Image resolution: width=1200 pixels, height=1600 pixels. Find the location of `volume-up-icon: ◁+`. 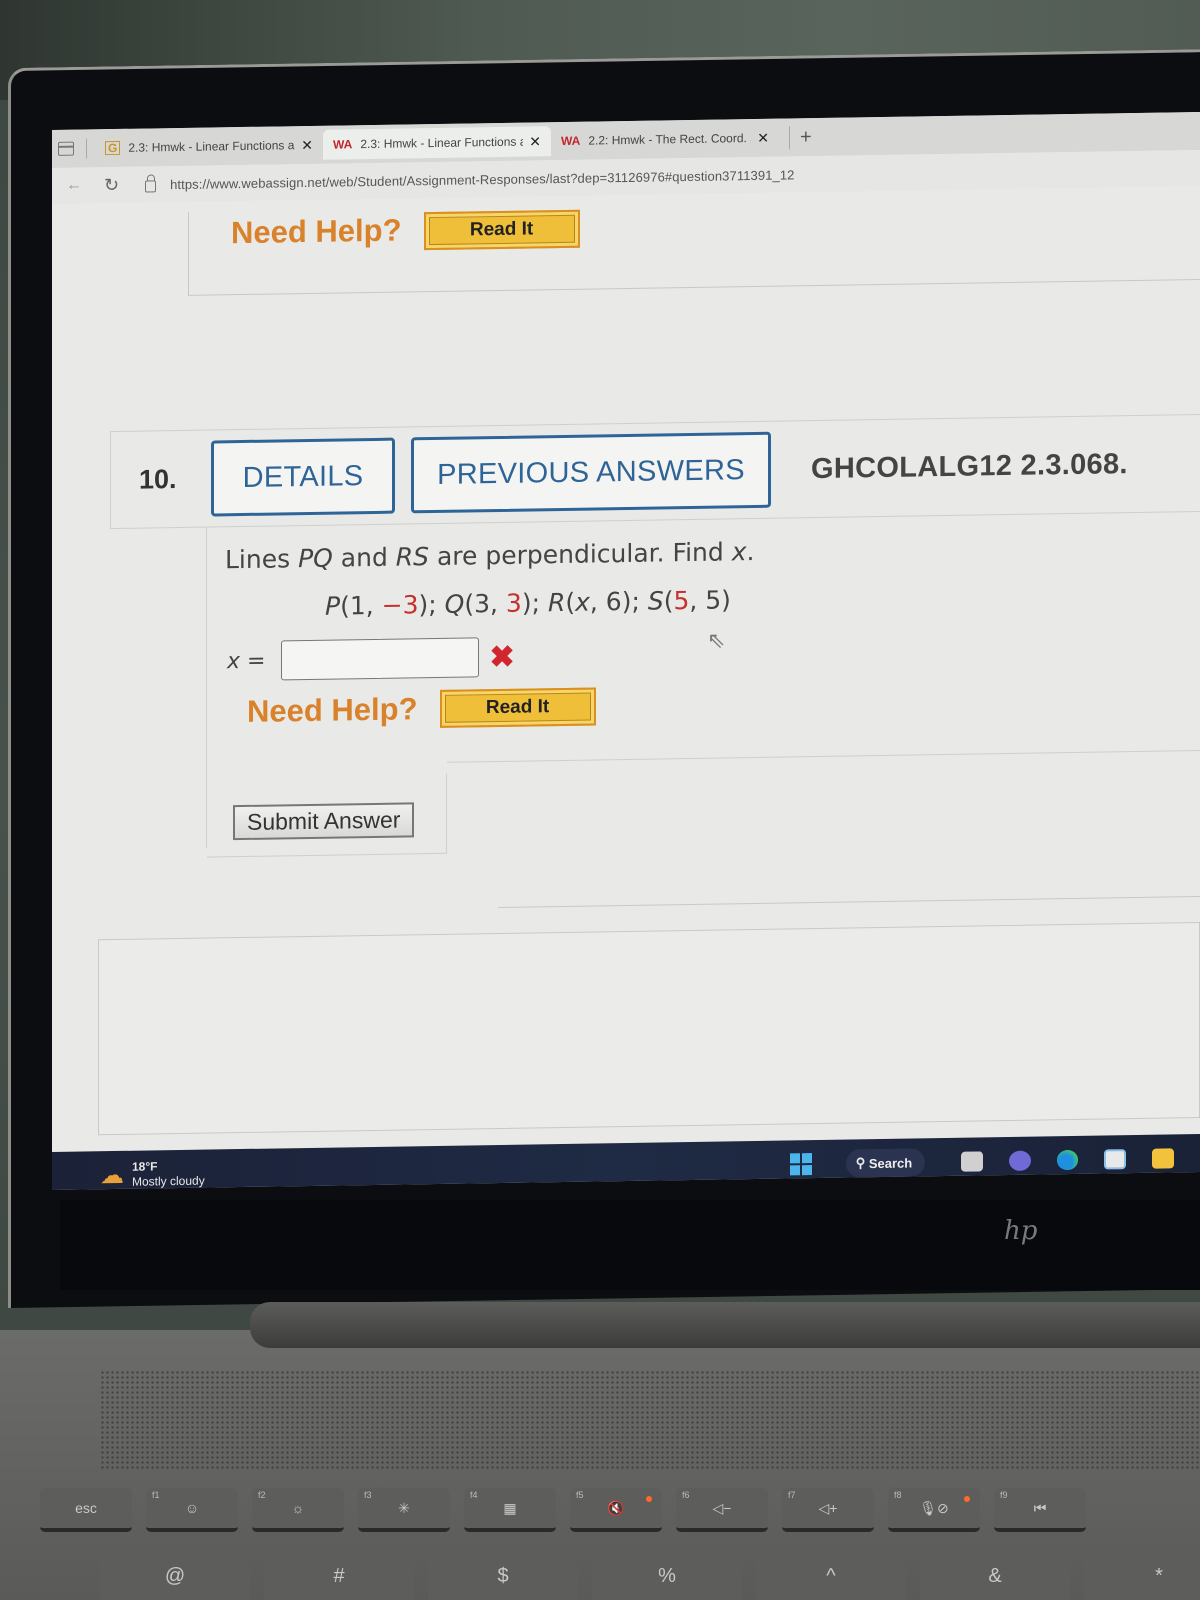

volume-up-icon: ◁+ is located at coordinates (828, 1507).